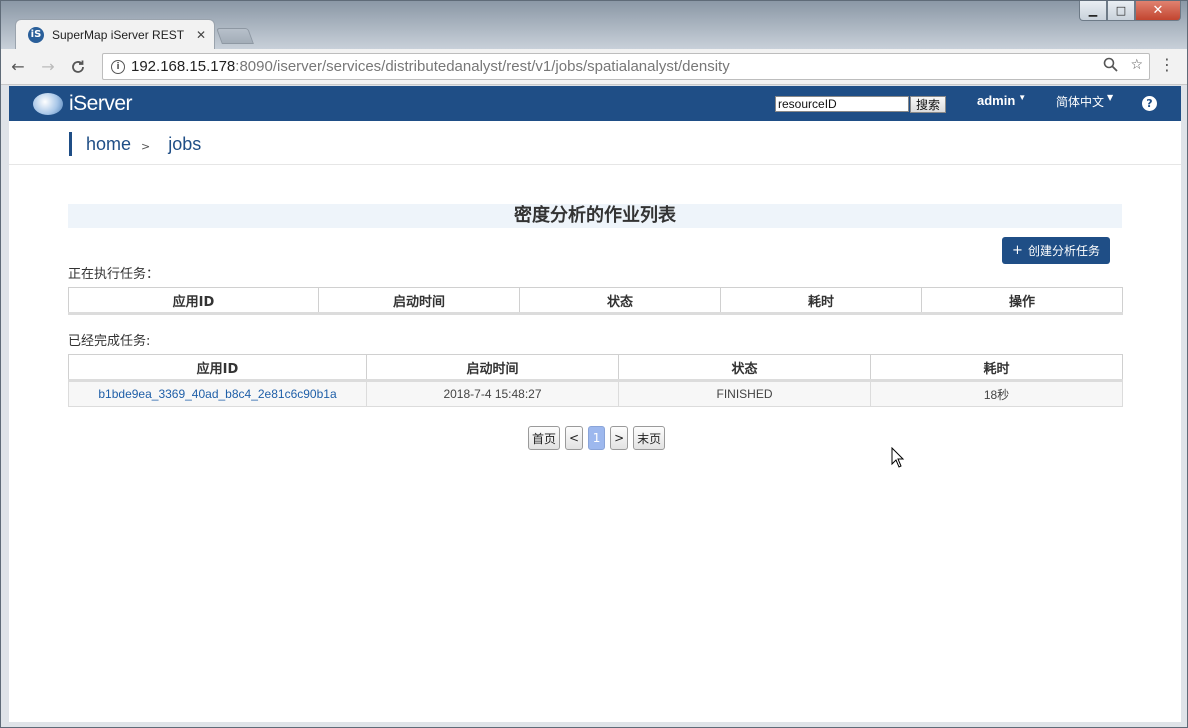 Image resolution: width=1188 pixels, height=728 pixels. I want to click on minimize-button: ▁, so click(1093, 11).